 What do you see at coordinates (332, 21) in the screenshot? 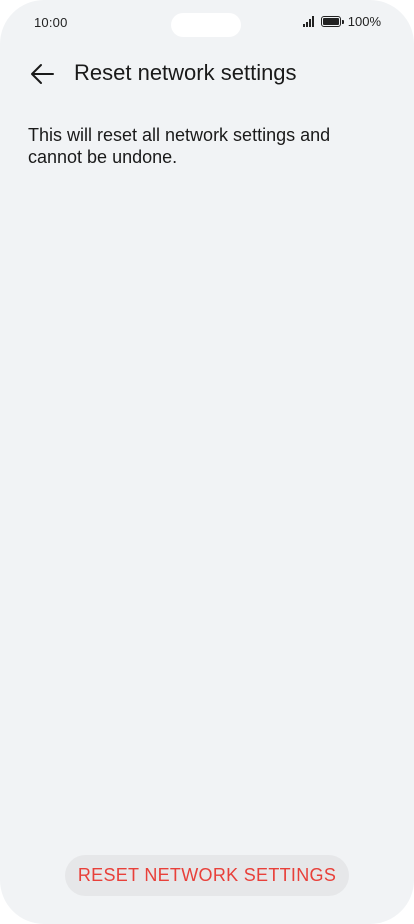
I see `battery-full-icon` at bounding box center [332, 21].